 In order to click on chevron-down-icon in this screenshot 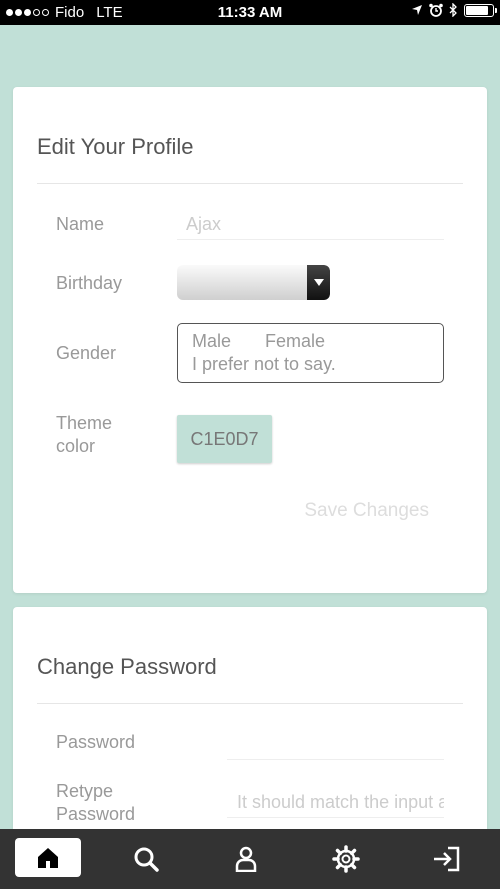, I will do `click(318, 282)`.